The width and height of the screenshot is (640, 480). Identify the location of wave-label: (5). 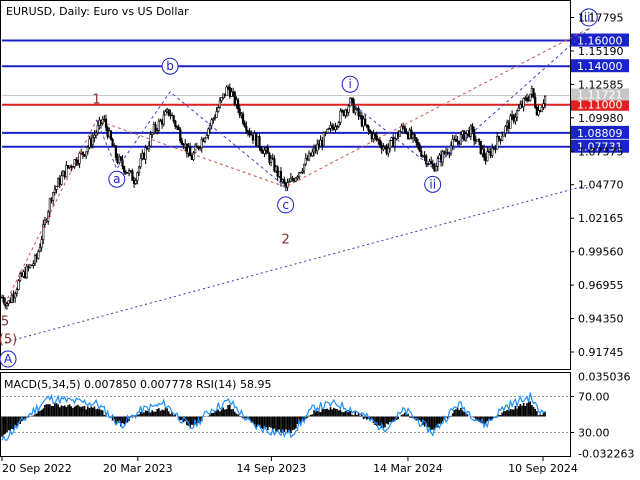
(8, 339).